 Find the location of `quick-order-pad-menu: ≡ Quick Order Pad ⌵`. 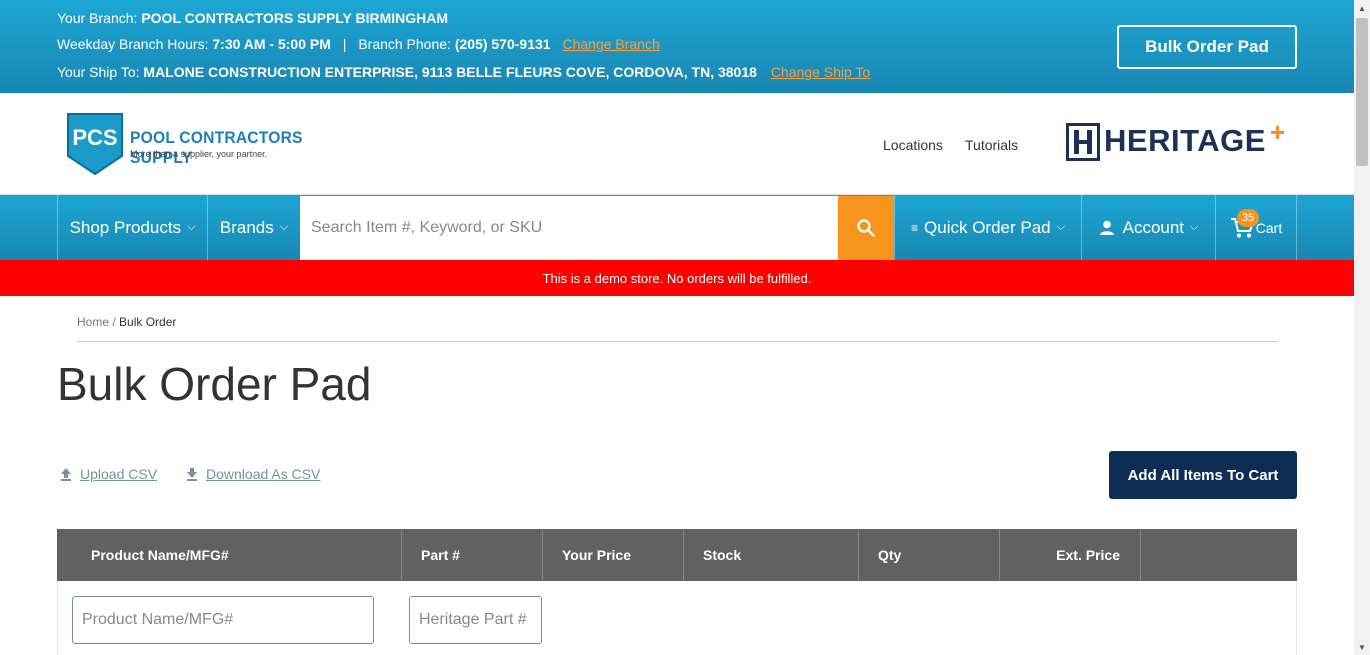

quick-order-pad-menu: ≡ Quick Order Pad ⌵ is located at coordinates (987, 227).